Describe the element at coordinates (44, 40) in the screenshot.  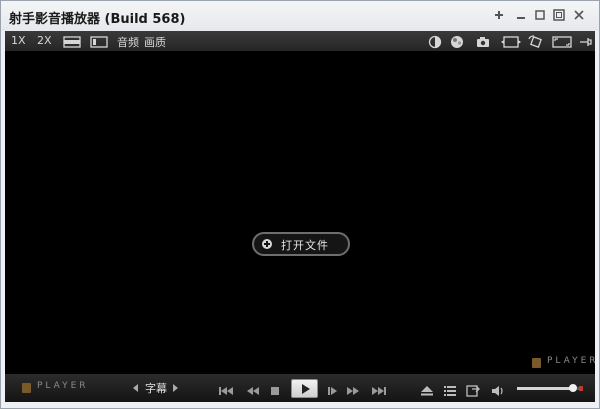
I see `size-2x-button: 2X` at that location.